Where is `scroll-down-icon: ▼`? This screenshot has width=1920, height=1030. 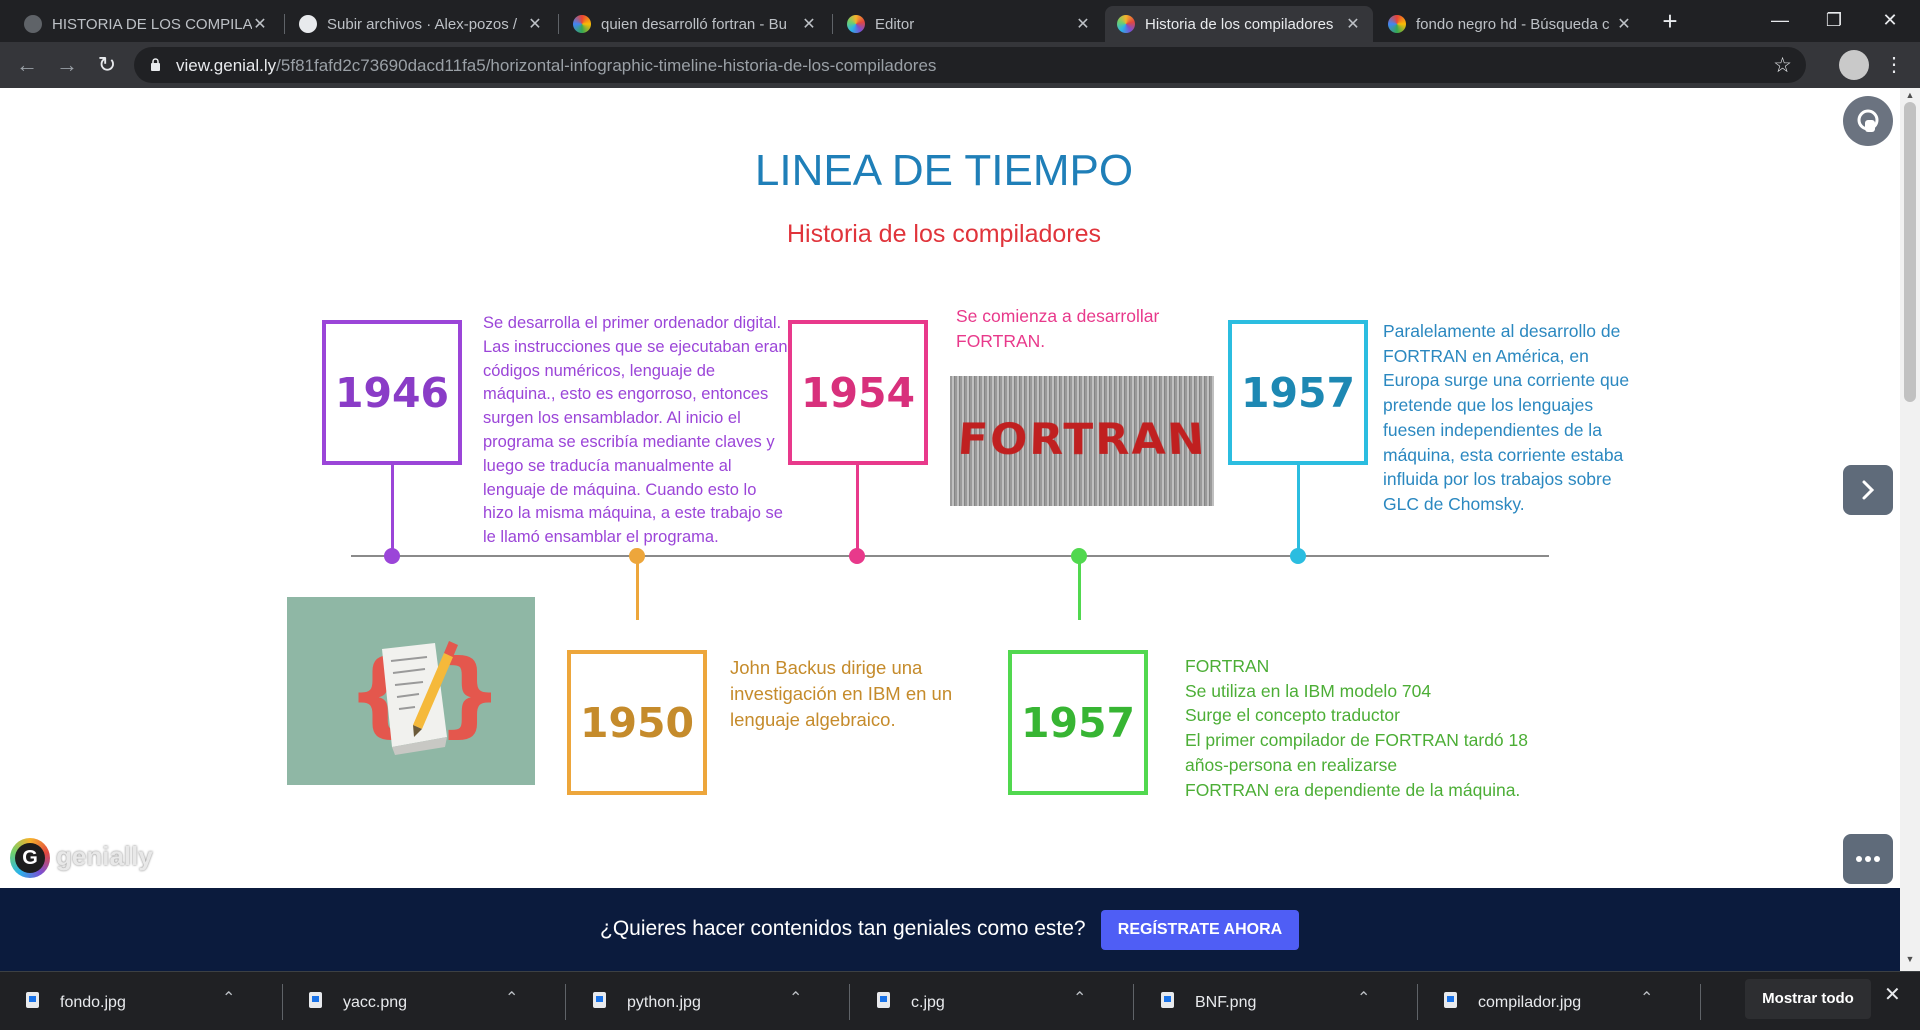 scroll-down-icon: ▼ is located at coordinates (1910, 959).